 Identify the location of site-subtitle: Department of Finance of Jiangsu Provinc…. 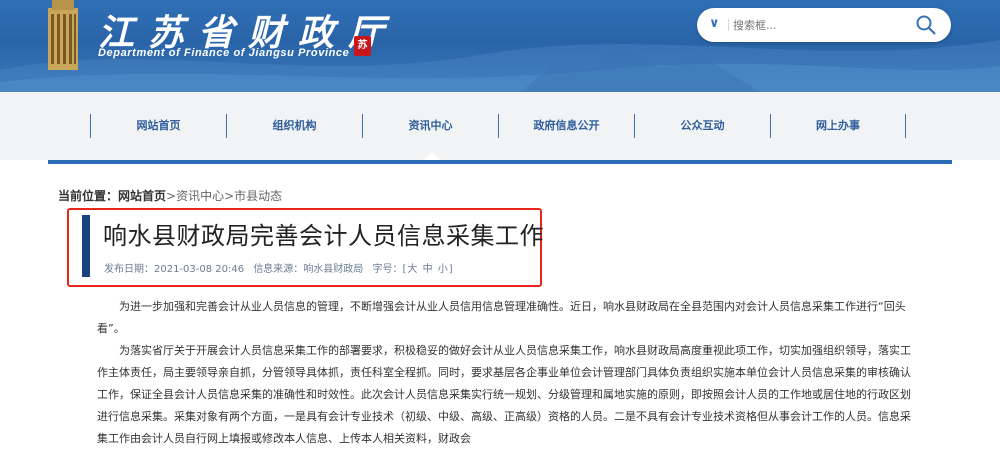
(224, 53).